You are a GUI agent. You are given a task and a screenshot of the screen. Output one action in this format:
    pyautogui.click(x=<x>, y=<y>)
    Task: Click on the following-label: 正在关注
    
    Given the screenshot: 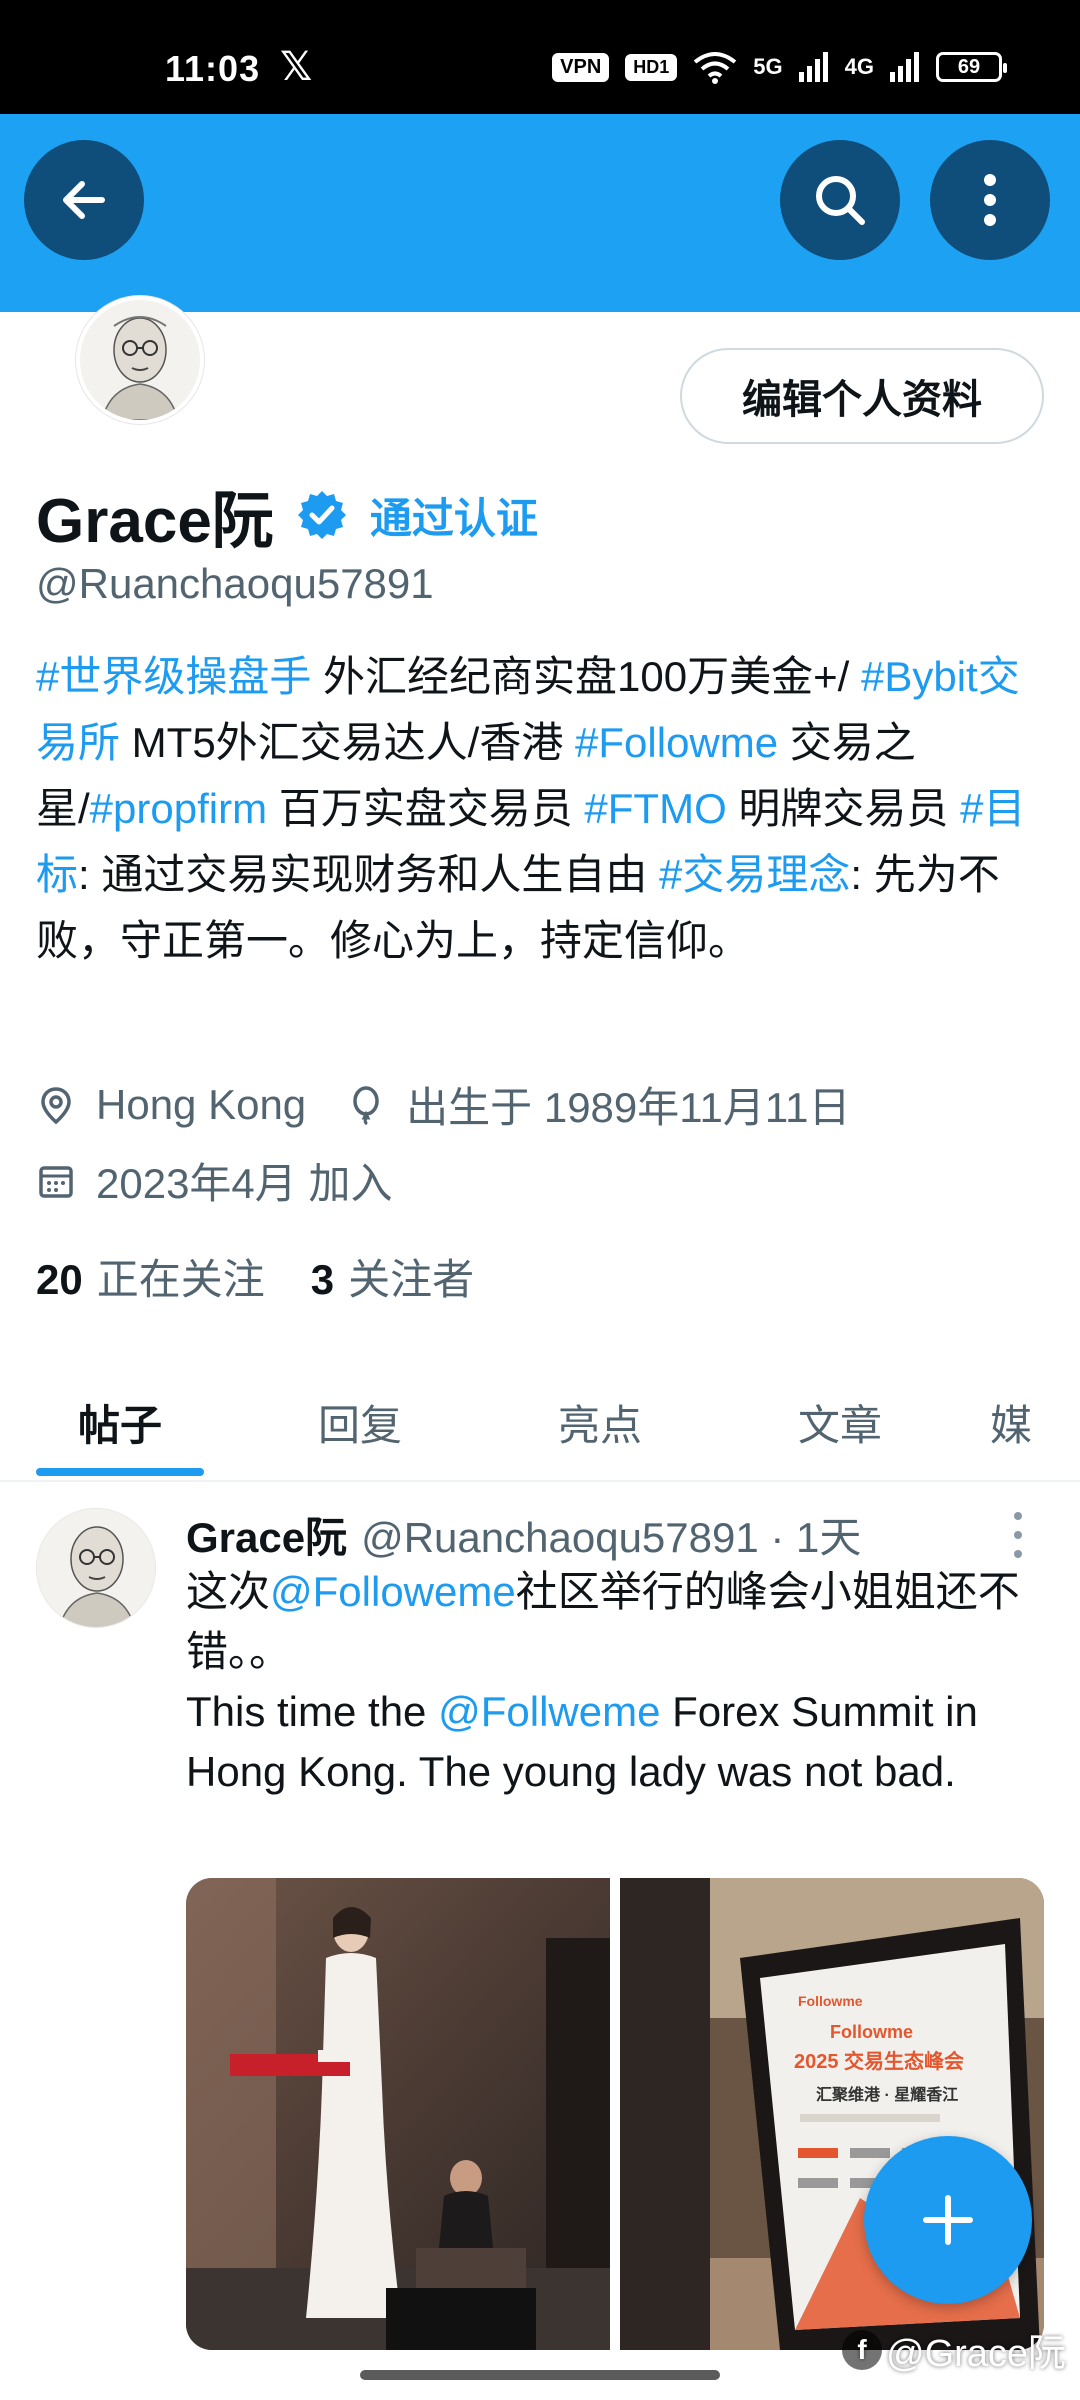 What is the action you would take?
    pyautogui.click(x=180, y=1279)
    